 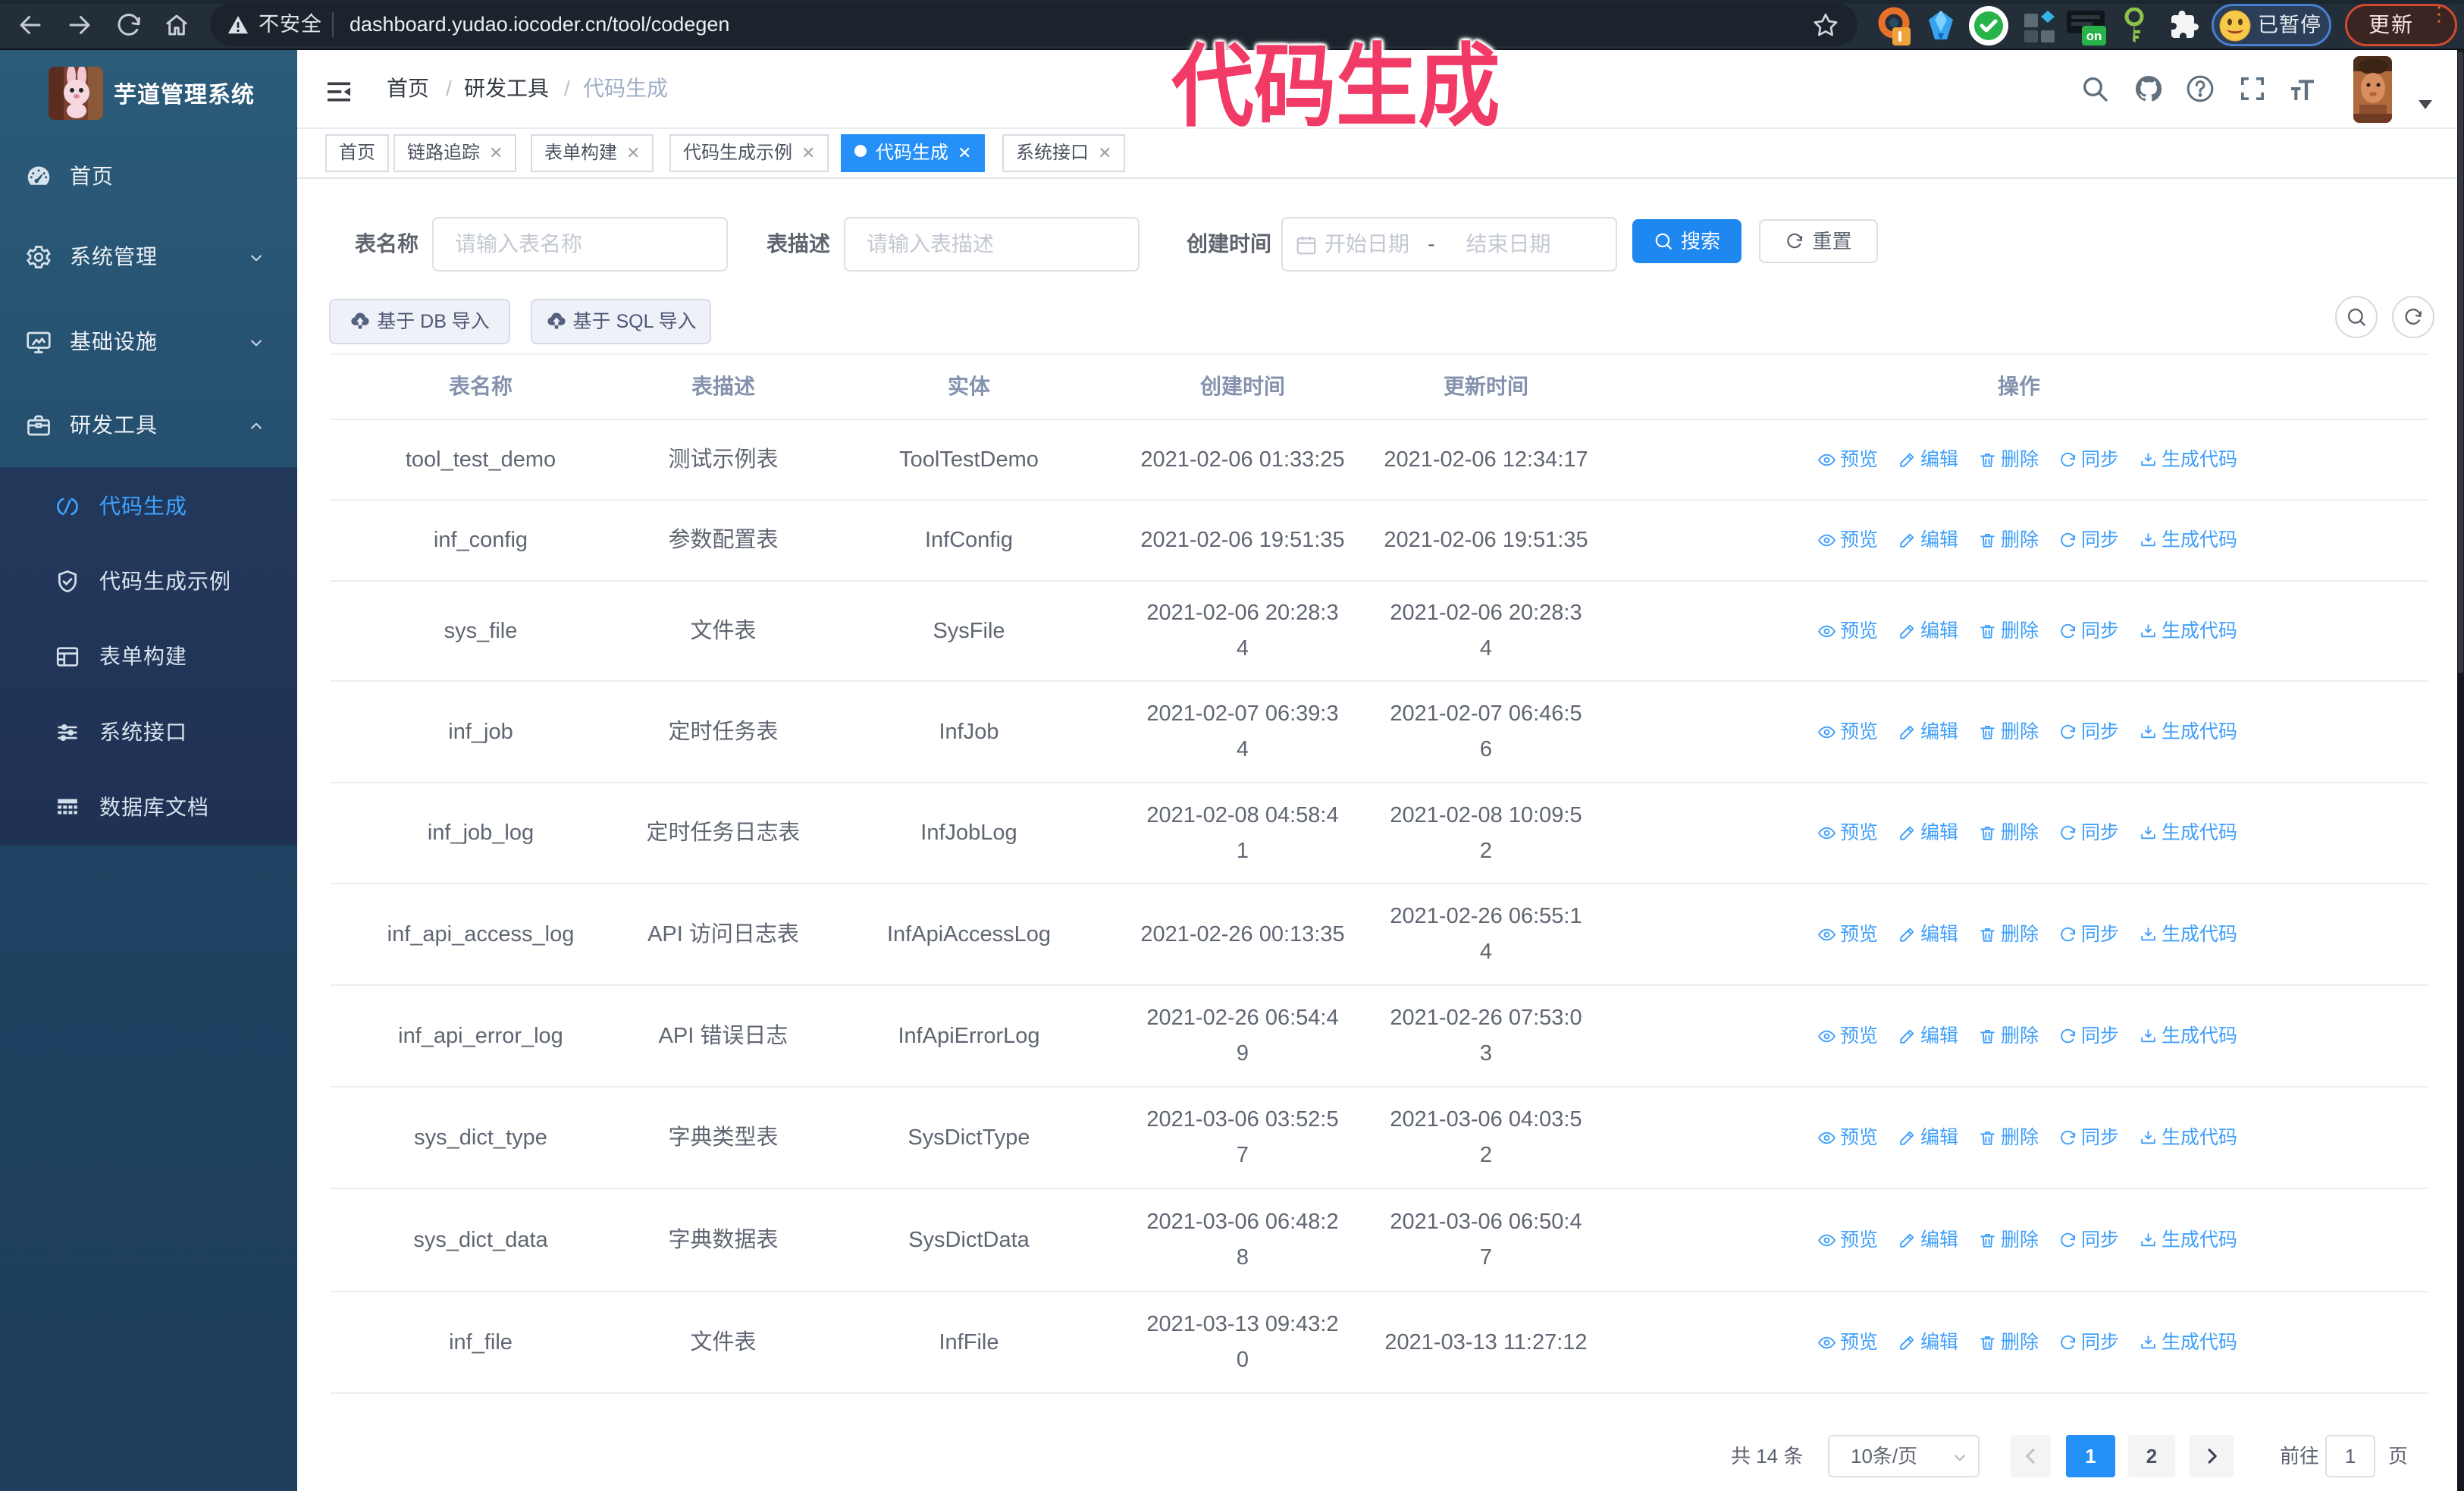 I want to click on svg-text: on, so click(x=2094, y=36).